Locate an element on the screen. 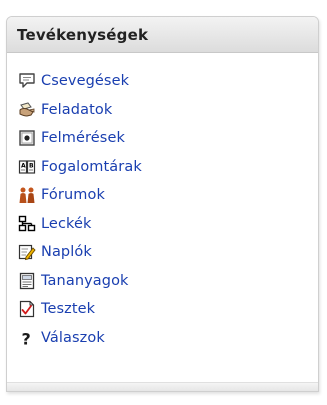  activity-label: Fogalomtárak is located at coordinates (91, 167).